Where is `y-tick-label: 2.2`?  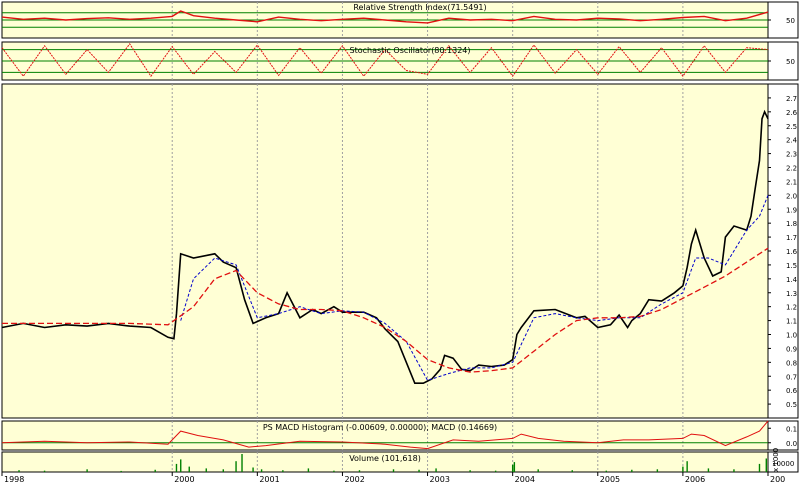 y-tick-label: 2.2 is located at coordinates (791, 169).